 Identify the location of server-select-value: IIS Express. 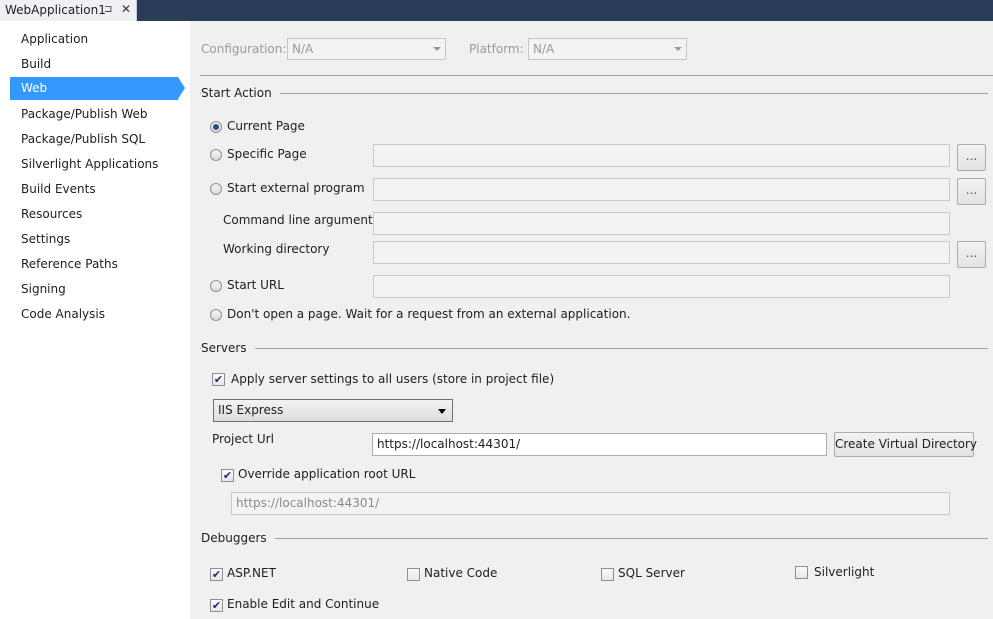
(251, 410).